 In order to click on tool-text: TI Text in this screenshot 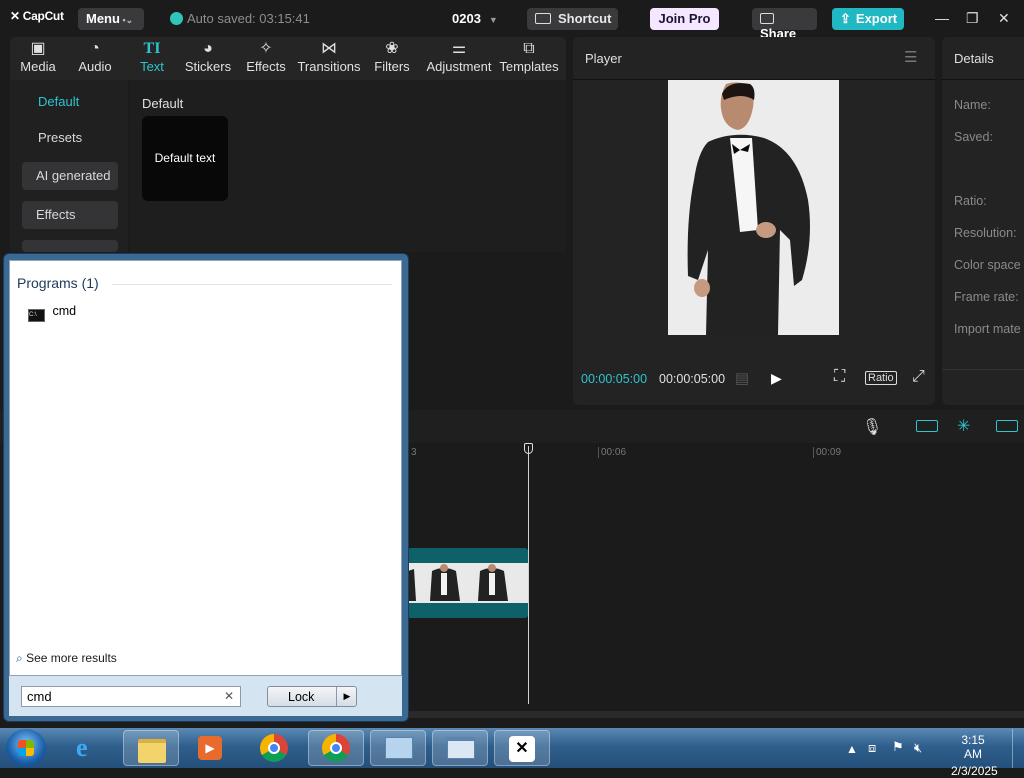, I will do `click(152, 58)`.